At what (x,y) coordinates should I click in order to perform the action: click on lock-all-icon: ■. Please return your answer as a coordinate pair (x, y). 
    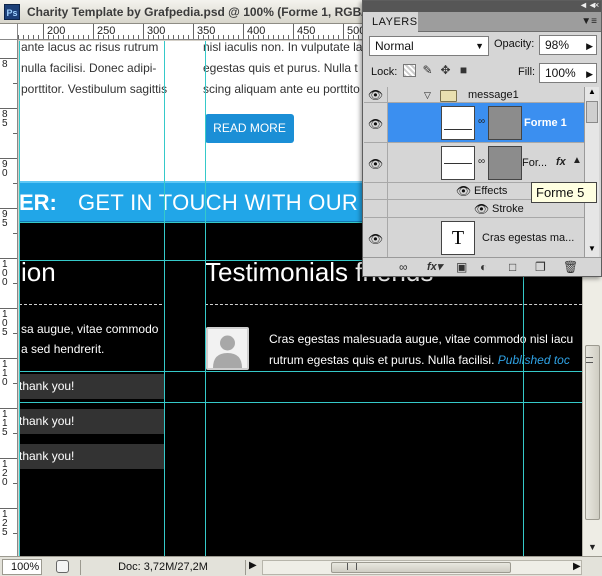
    Looking at the image, I should click on (463, 70).